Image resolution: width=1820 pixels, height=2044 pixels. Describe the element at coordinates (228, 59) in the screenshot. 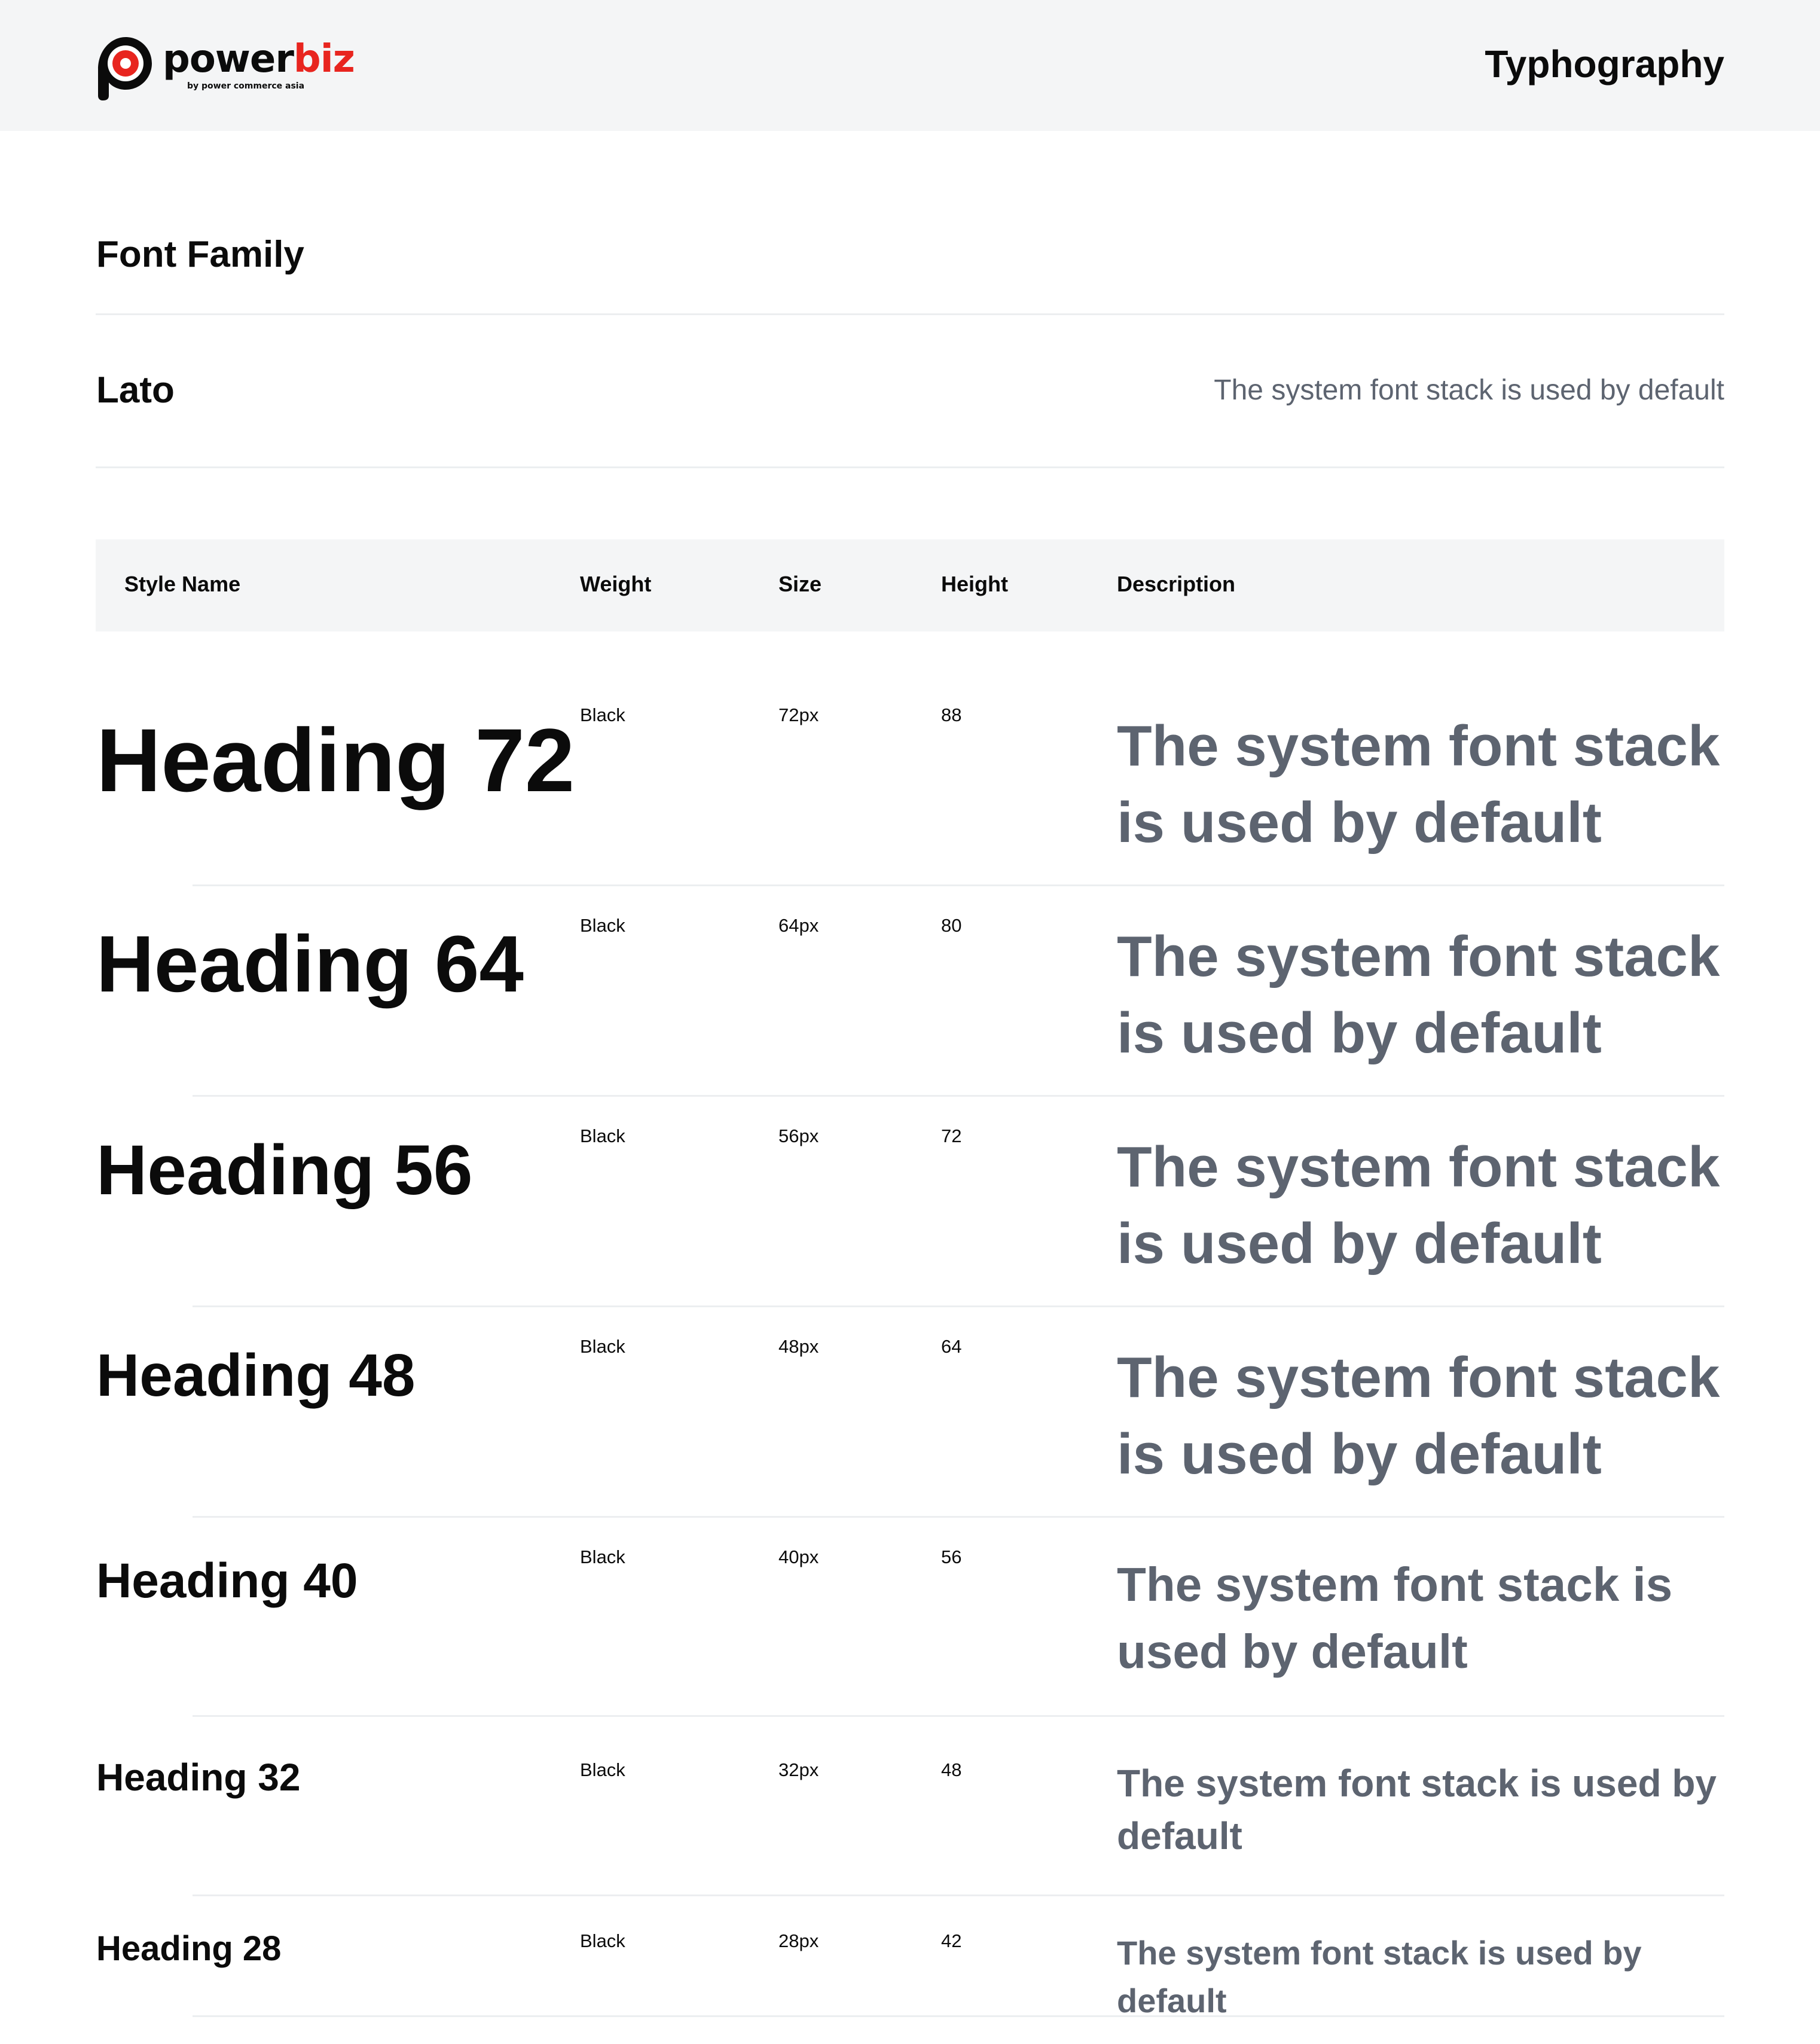

I see `logo-word-power: power` at that location.